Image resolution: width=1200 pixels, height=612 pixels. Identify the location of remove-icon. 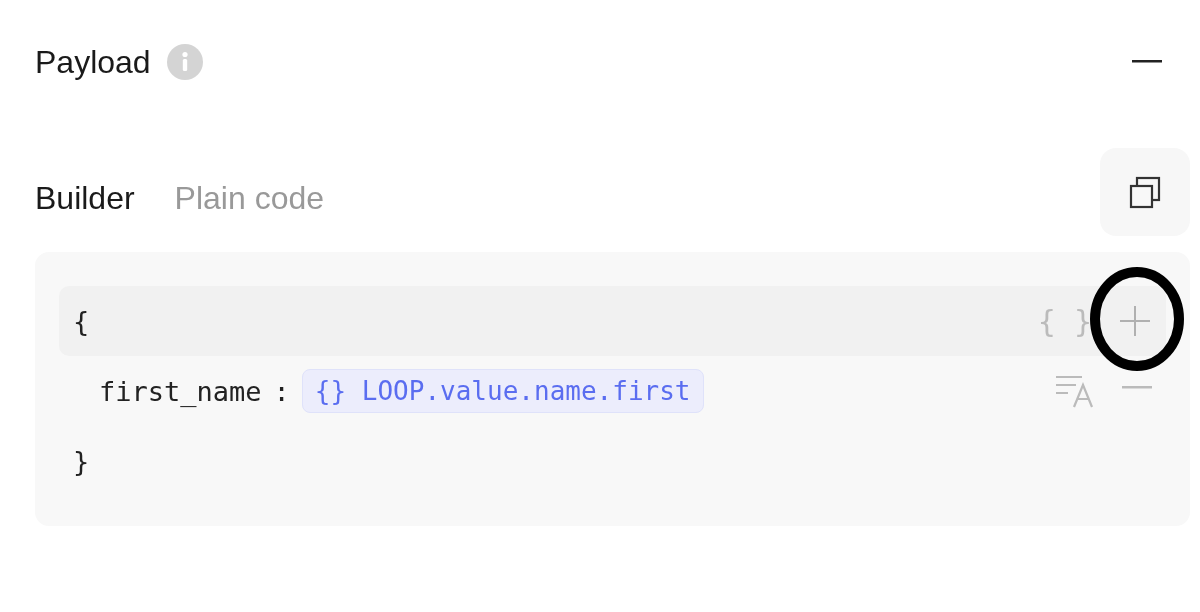
(1137, 388).